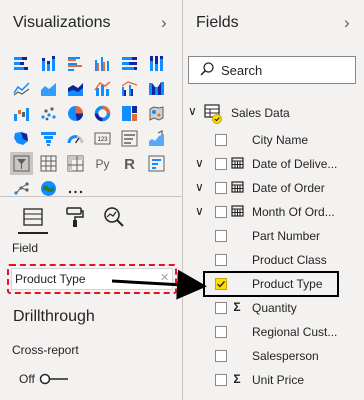 Image resolution: width=364 pixels, height=400 pixels. What do you see at coordinates (114, 217) in the screenshot?
I see `analytics-magnifier-icon` at bounding box center [114, 217].